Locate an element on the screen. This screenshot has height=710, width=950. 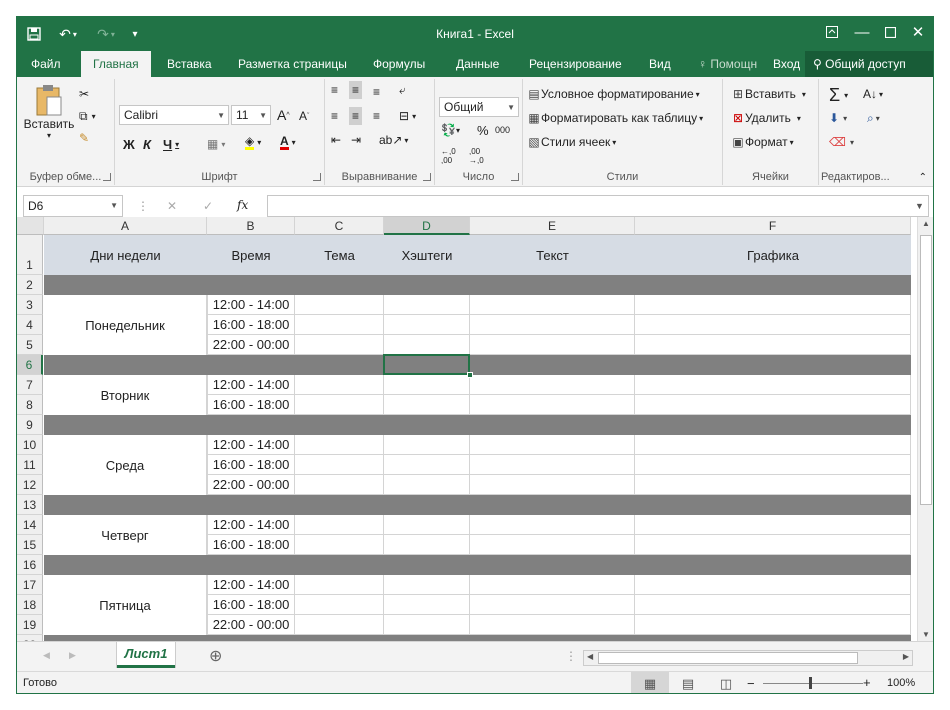
column-header-e: E is located at coordinates (552, 226).